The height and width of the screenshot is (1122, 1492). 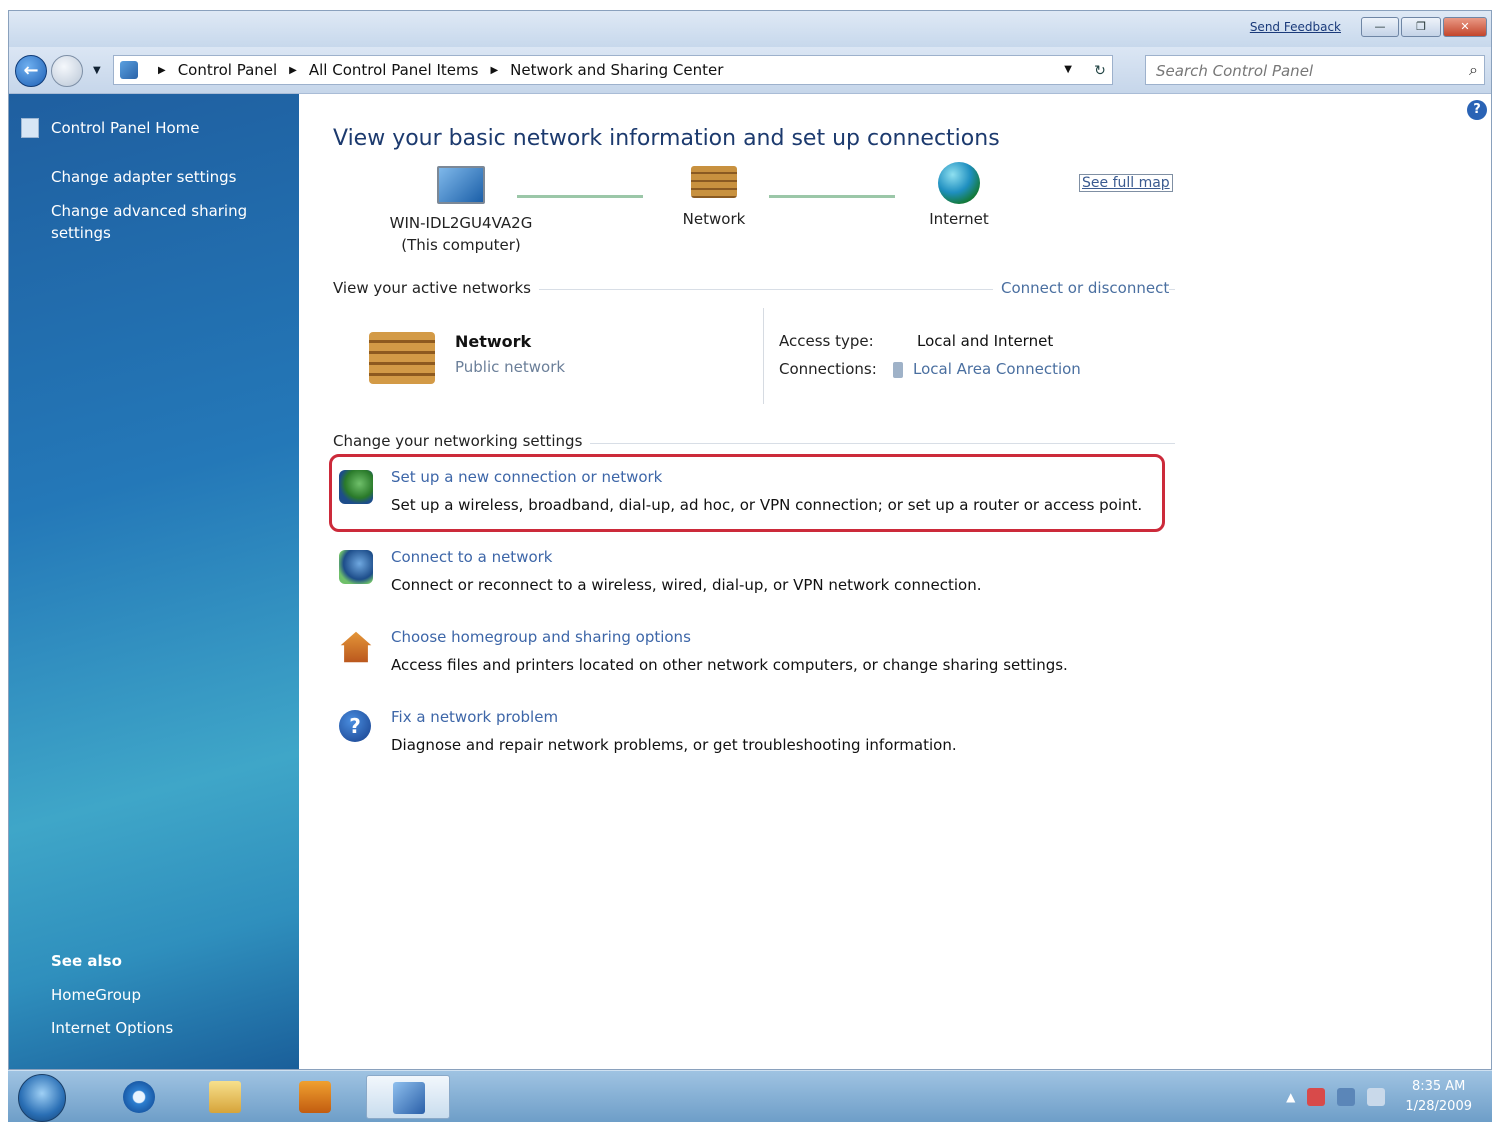 What do you see at coordinates (763, 356) in the screenshot?
I see `divider` at bounding box center [763, 356].